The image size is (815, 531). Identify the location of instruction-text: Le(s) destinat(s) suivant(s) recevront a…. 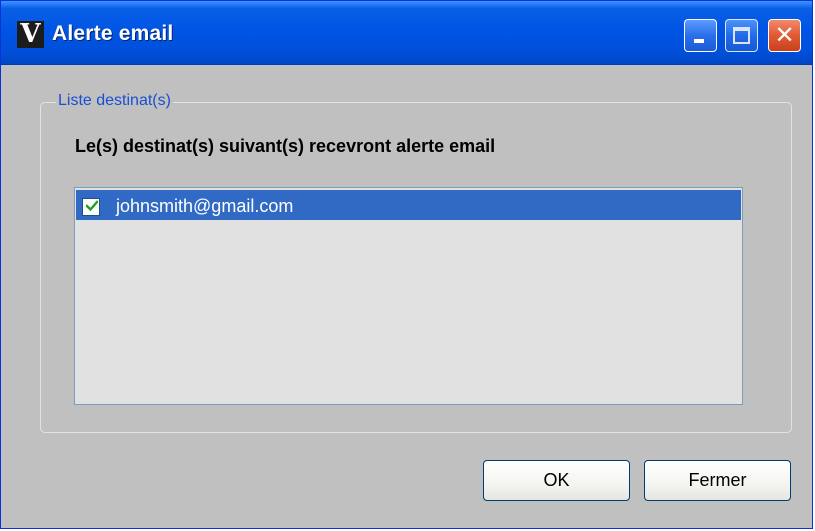
(285, 146).